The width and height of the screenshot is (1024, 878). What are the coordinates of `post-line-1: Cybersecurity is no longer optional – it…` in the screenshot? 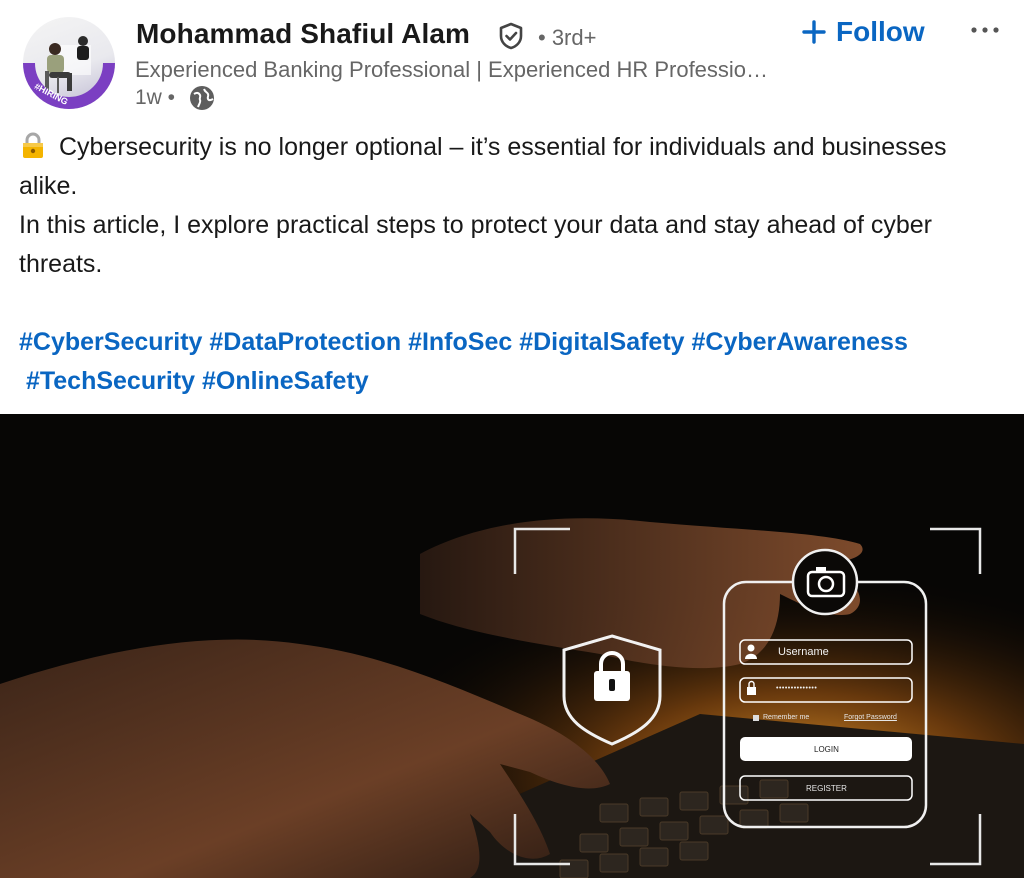 It's located at (483, 166).